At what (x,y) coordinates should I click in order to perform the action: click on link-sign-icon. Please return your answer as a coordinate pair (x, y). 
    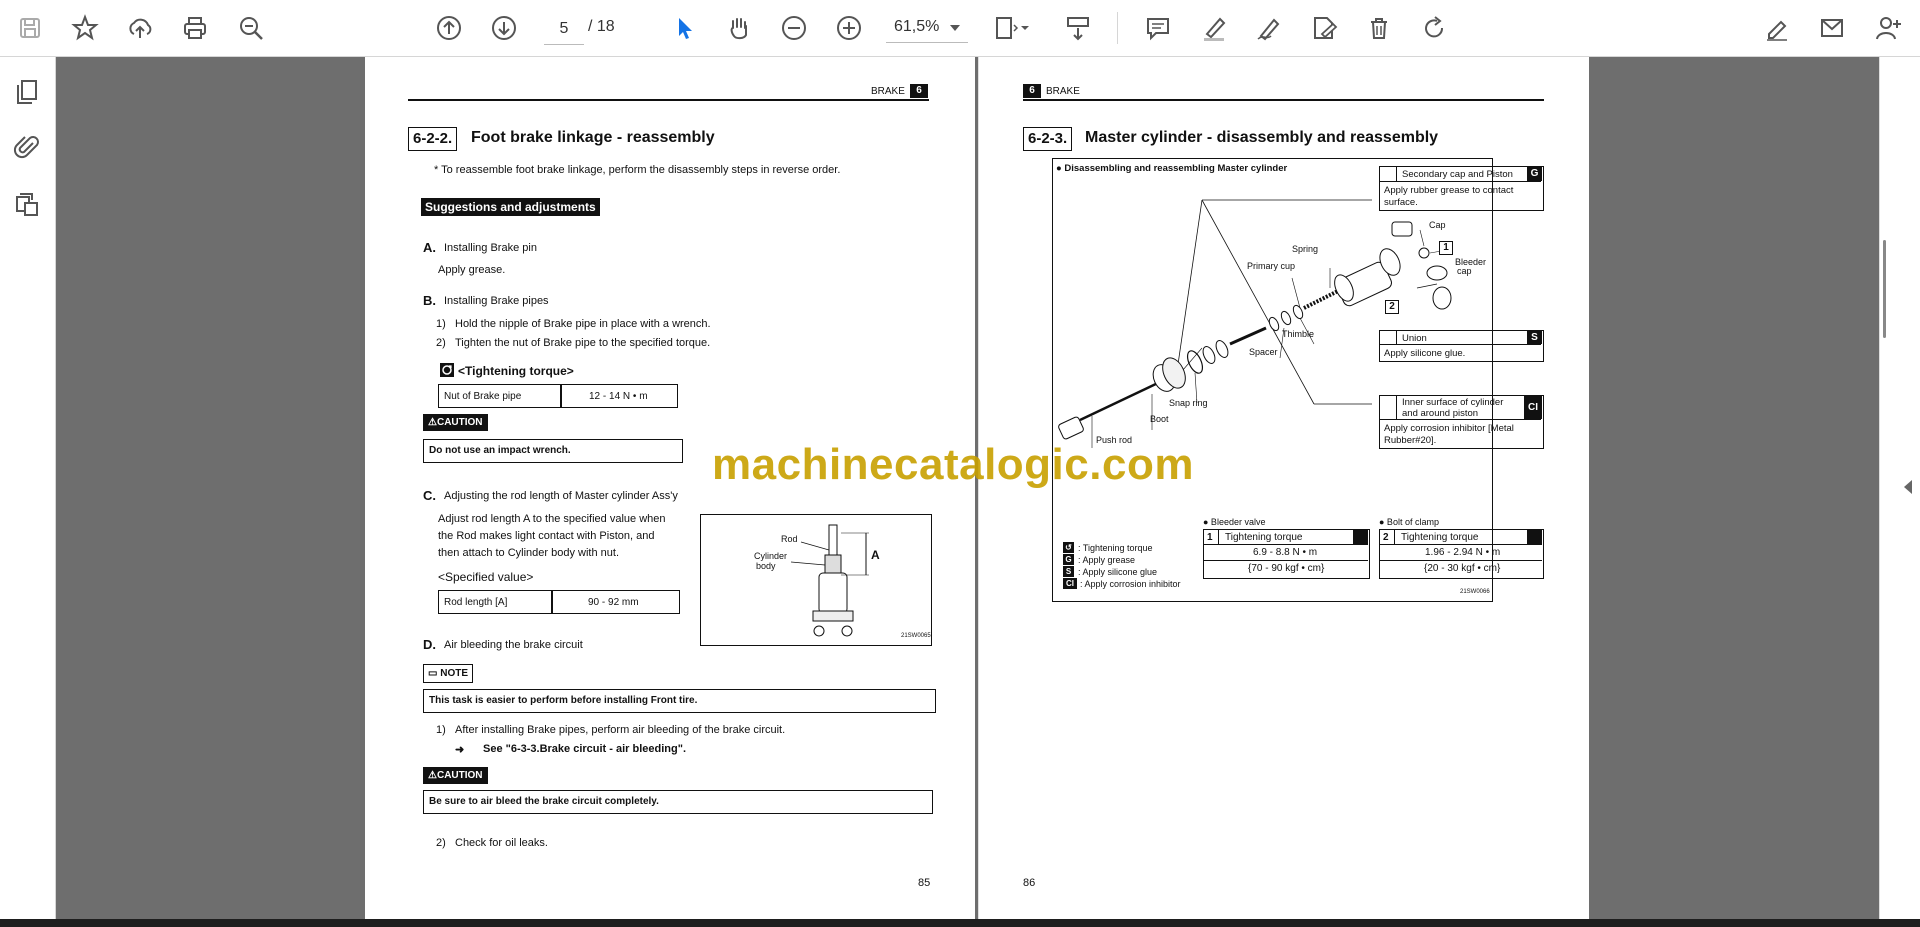
    Looking at the image, I should click on (1777, 28).